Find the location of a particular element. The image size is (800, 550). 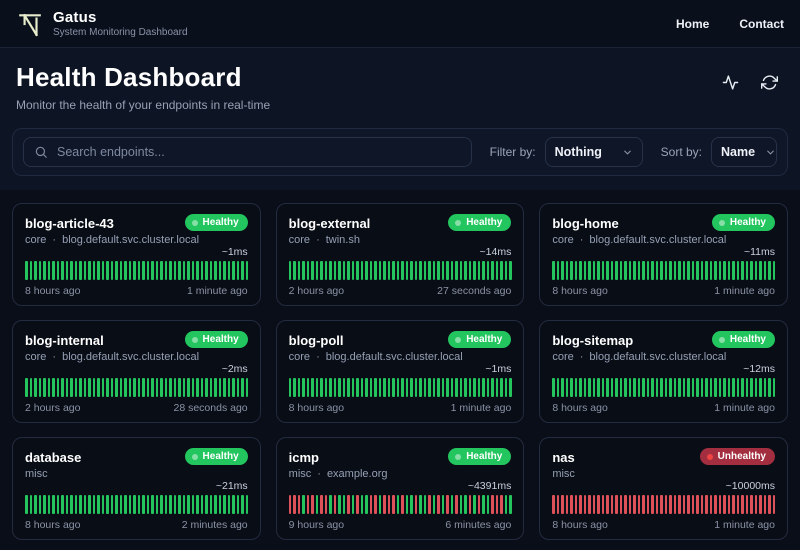

endpoint-name: blog-poll is located at coordinates (316, 340).